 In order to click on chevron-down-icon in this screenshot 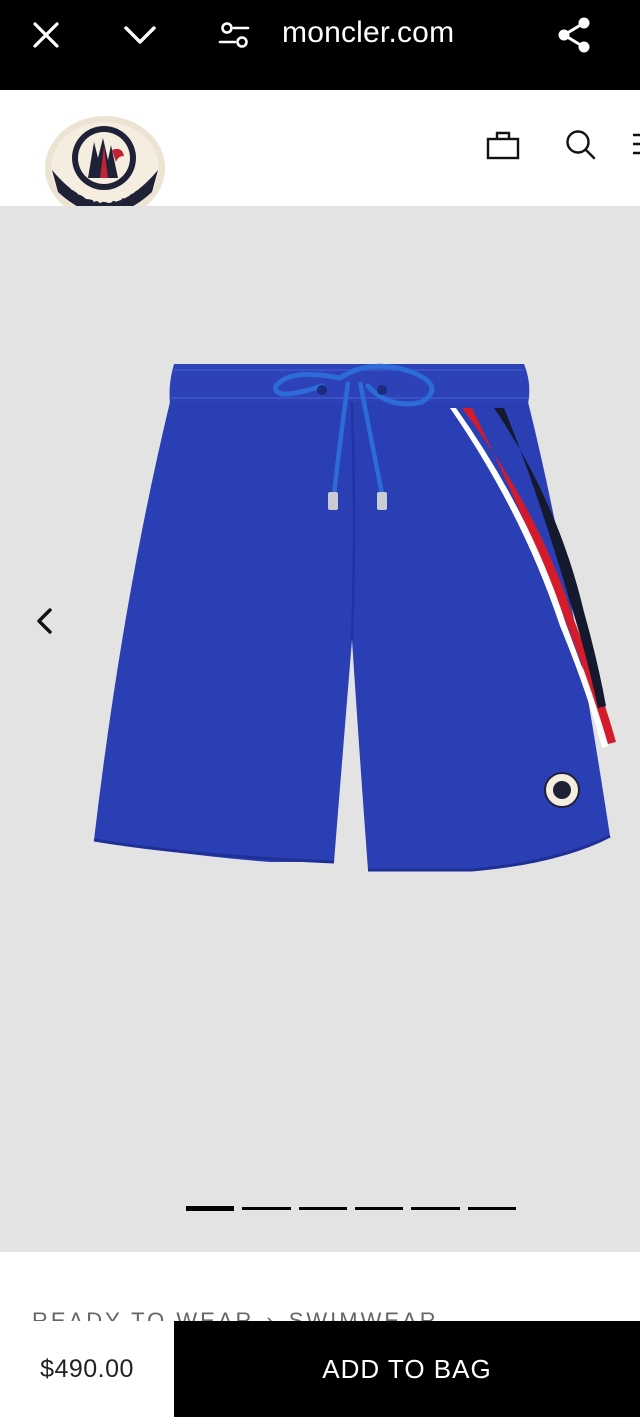, I will do `click(140, 35)`.